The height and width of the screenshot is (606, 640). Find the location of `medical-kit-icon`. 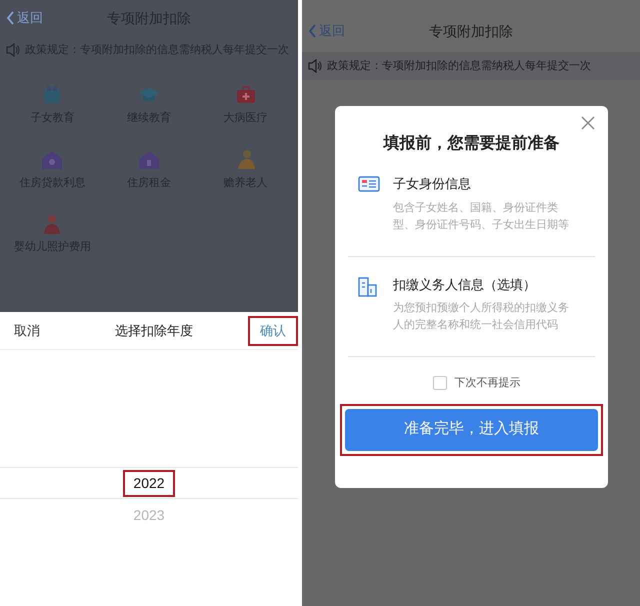

medical-kit-icon is located at coordinates (245, 95).